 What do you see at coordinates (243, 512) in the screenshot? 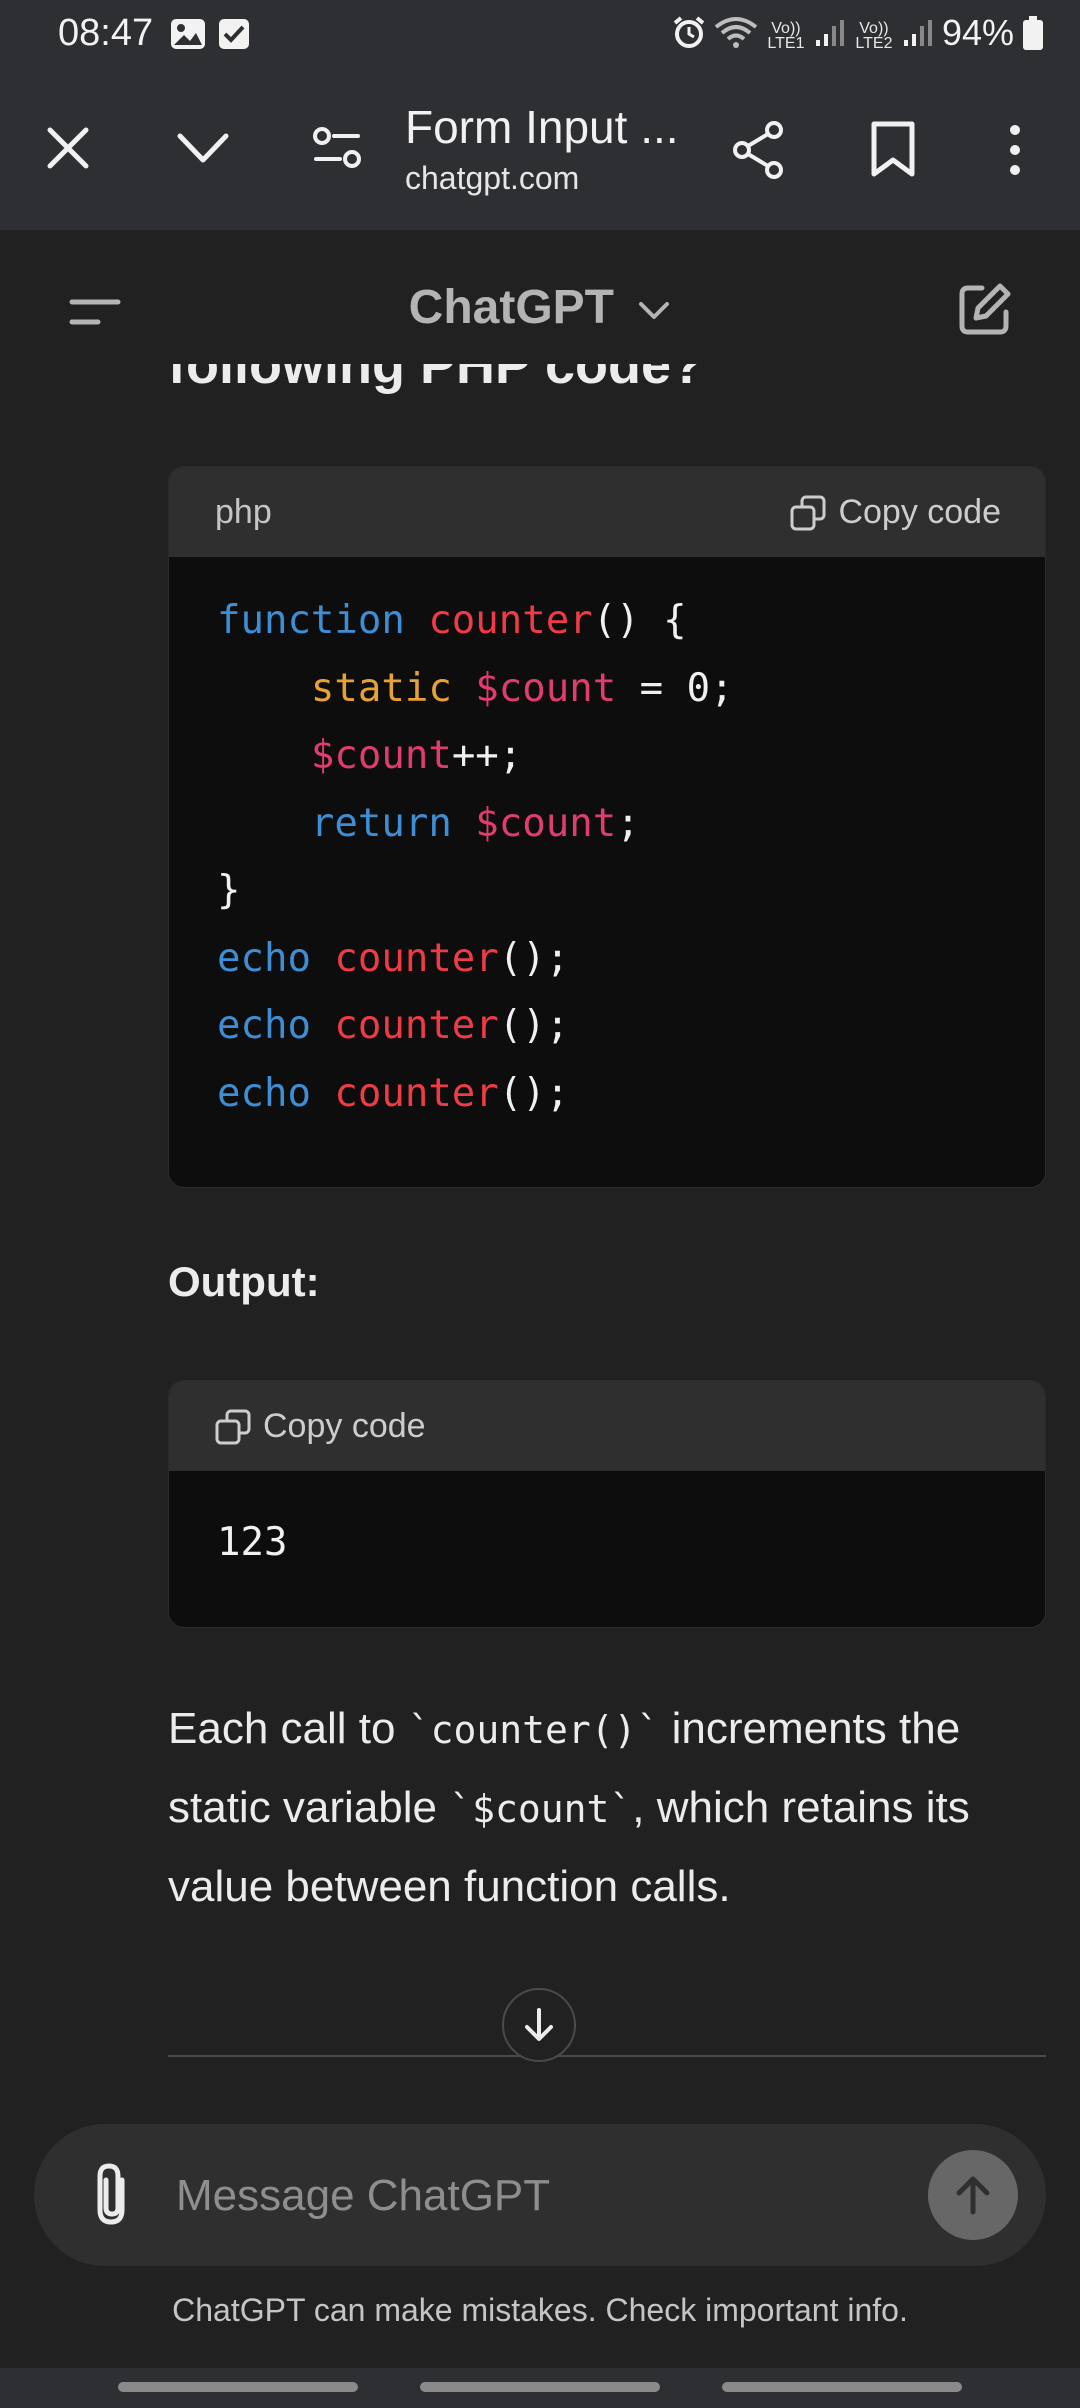
I see `code-language-label: php` at bounding box center [243, 512].